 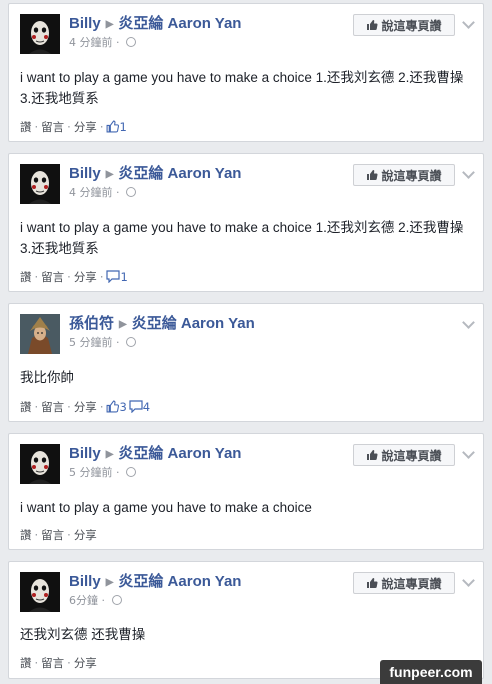 I want to click on author-link: 孫伯符, so click(x=91, y=323).